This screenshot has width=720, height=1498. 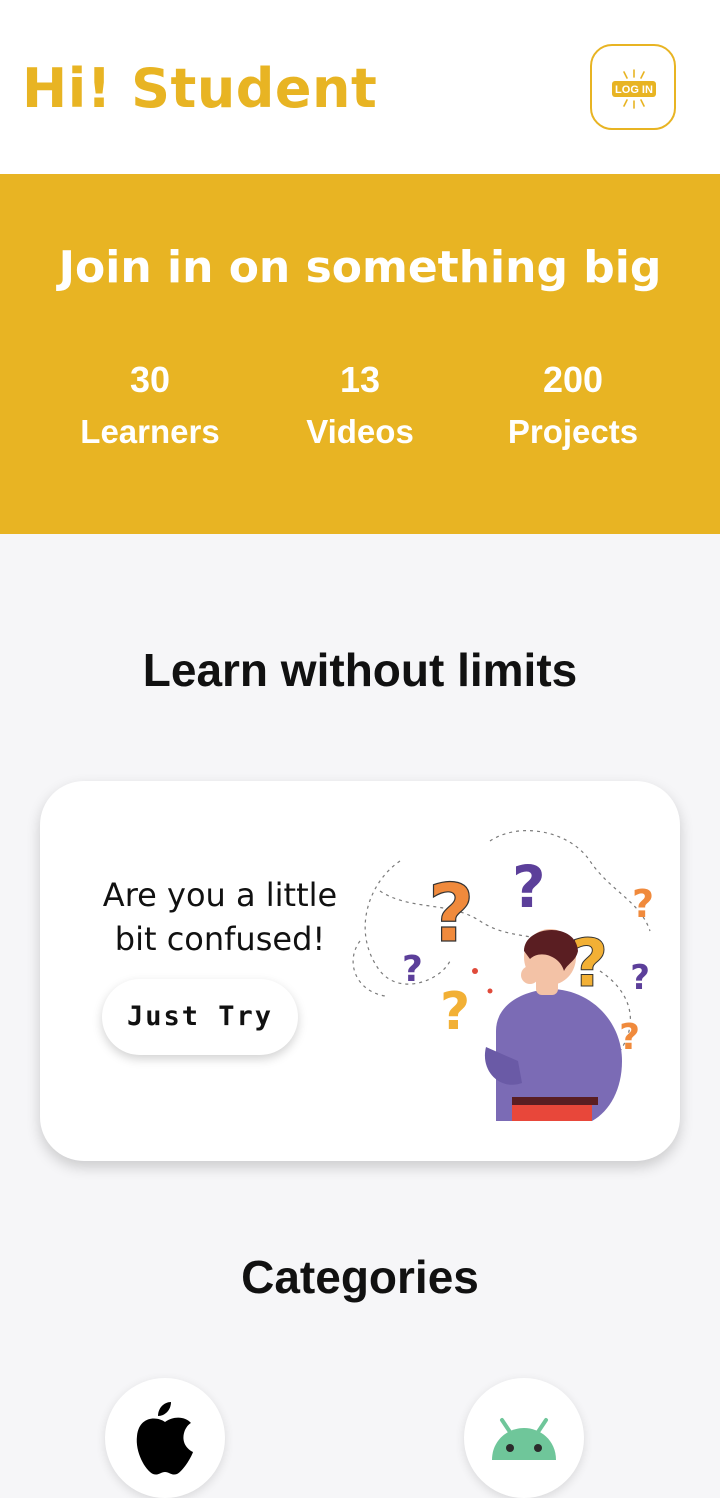 I want to click on apple-icon, so click(x=164, y=1438).